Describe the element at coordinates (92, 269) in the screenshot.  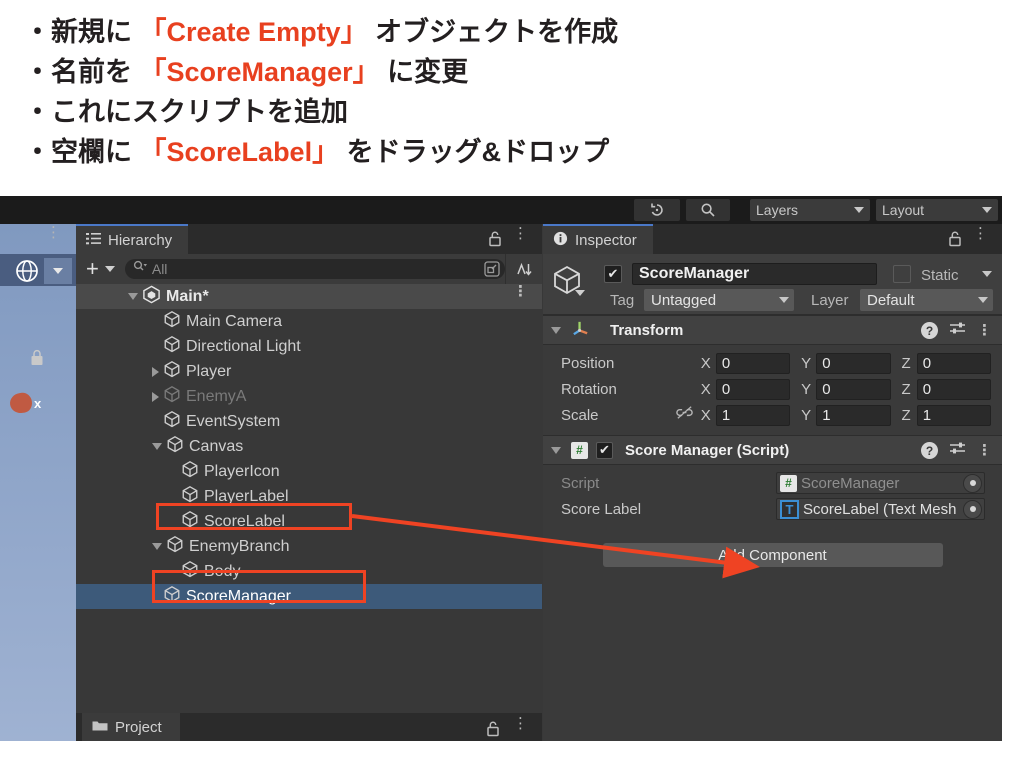
I see `create-button: +` at that location.